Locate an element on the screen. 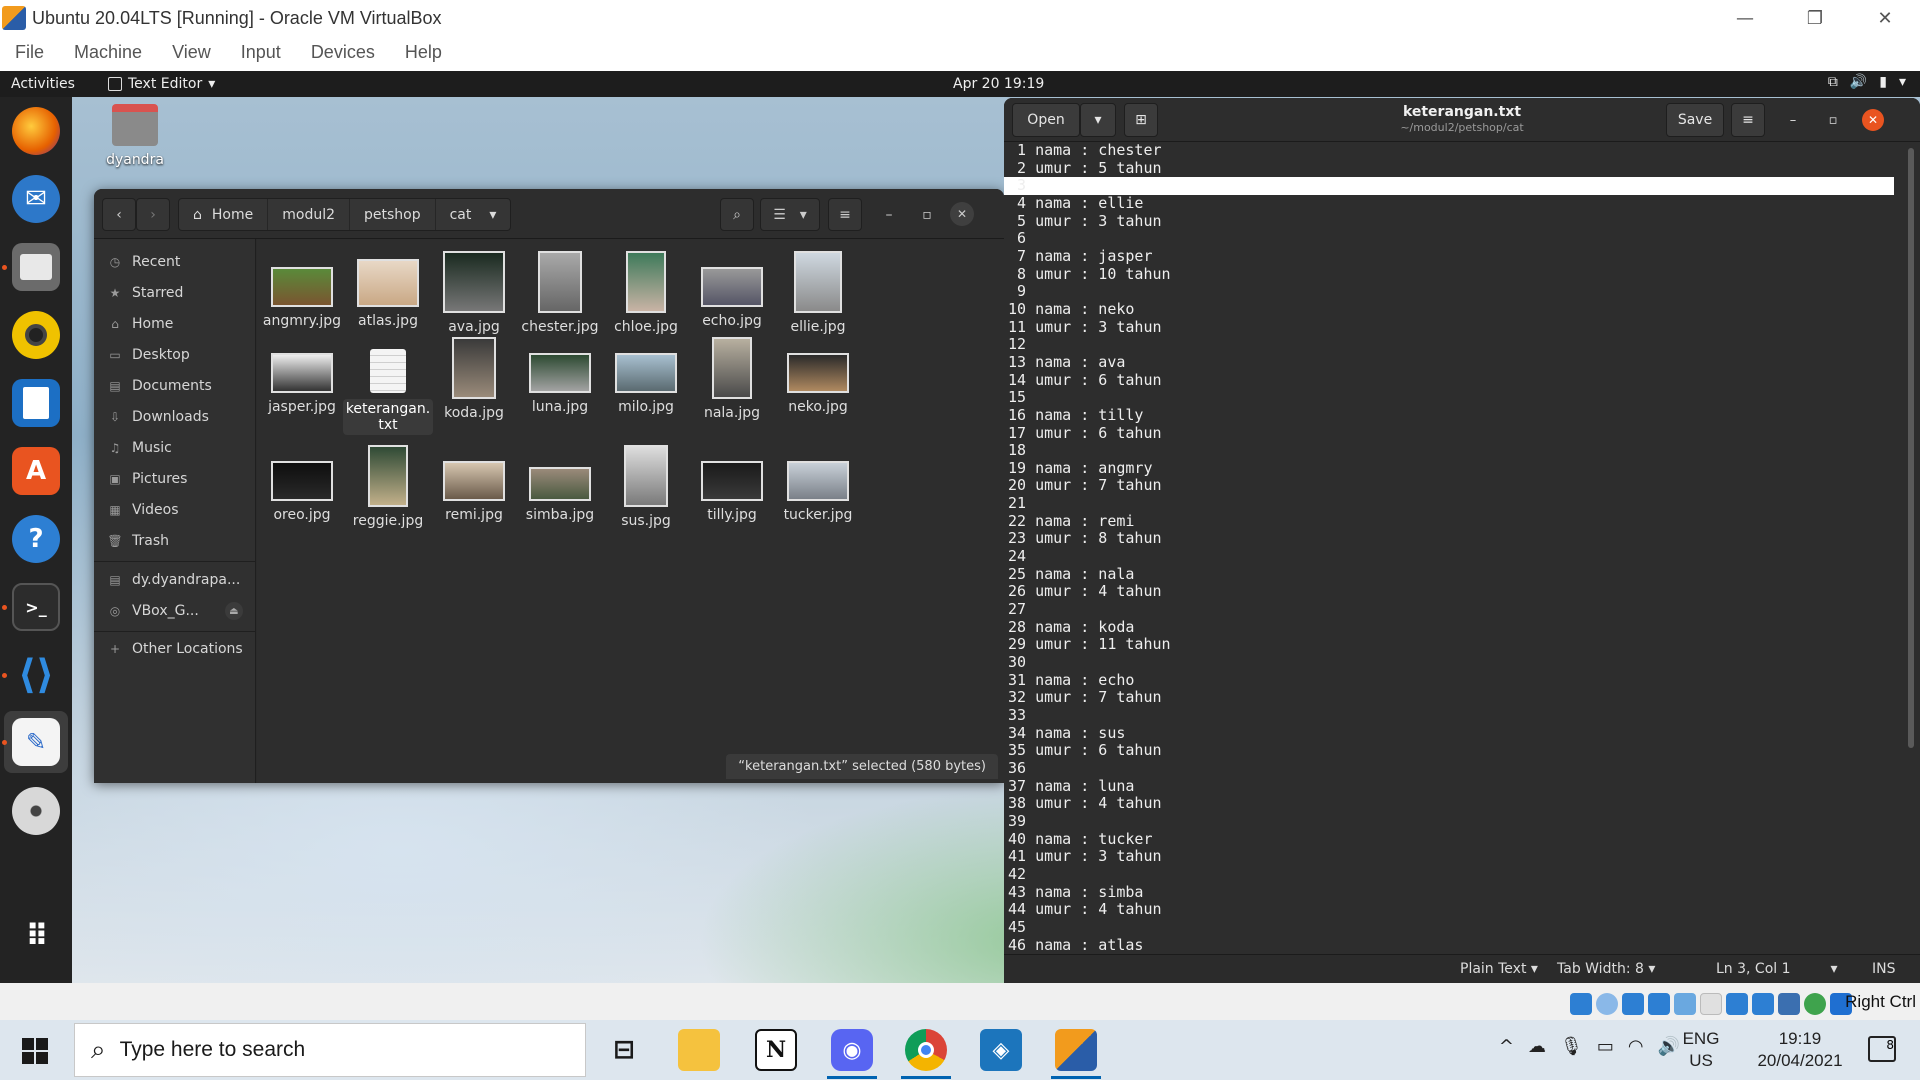 This screenshot has height=1080, width=1920. forward-button: › is located at coordinates (153, 214).